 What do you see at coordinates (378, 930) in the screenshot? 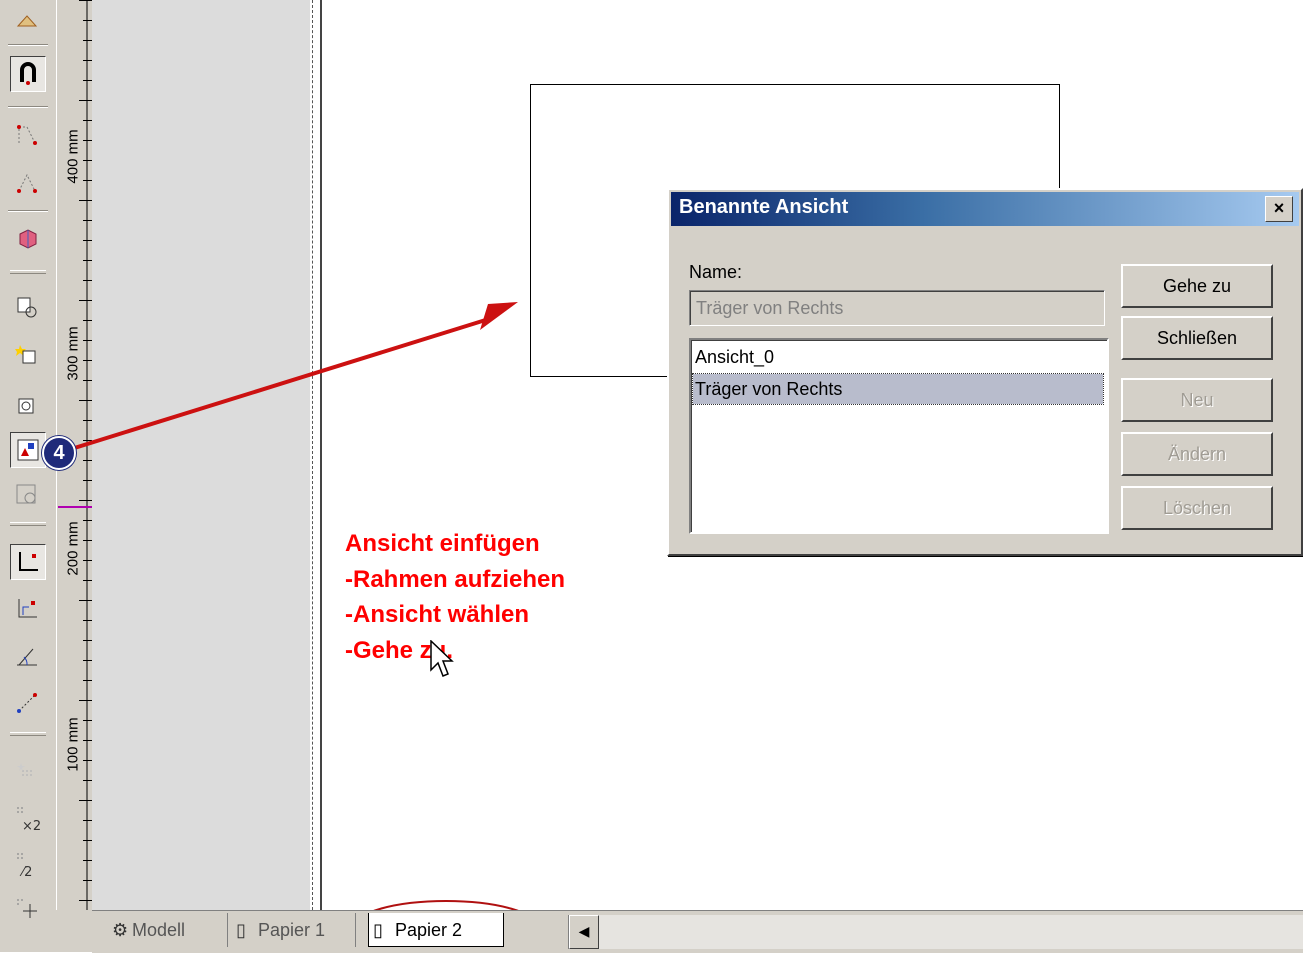
I see `paper-2-icon: ▯` at bounding box center [378, 930].